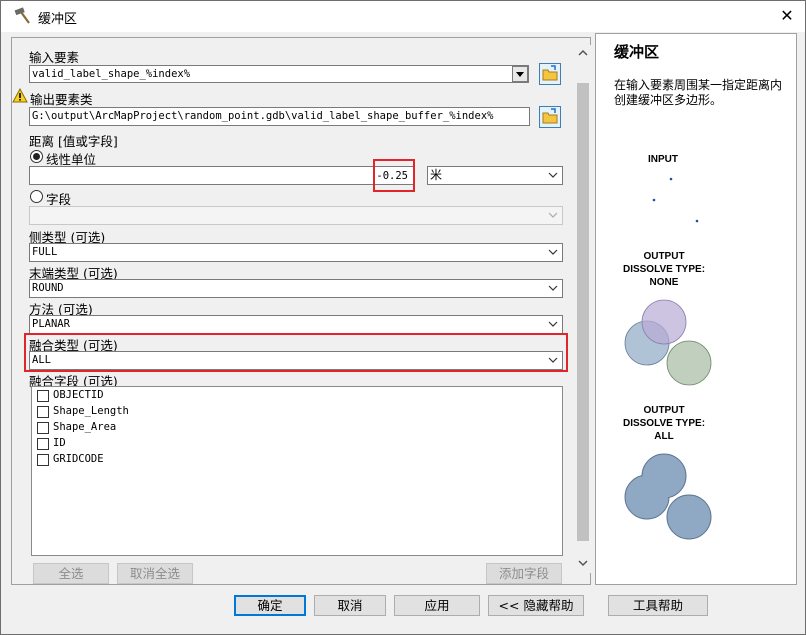 This screenshot has width=806, height=635. Describe the element at coordinates (43, 396) in the screenshot. I see `checkbox-objectid` at that location.